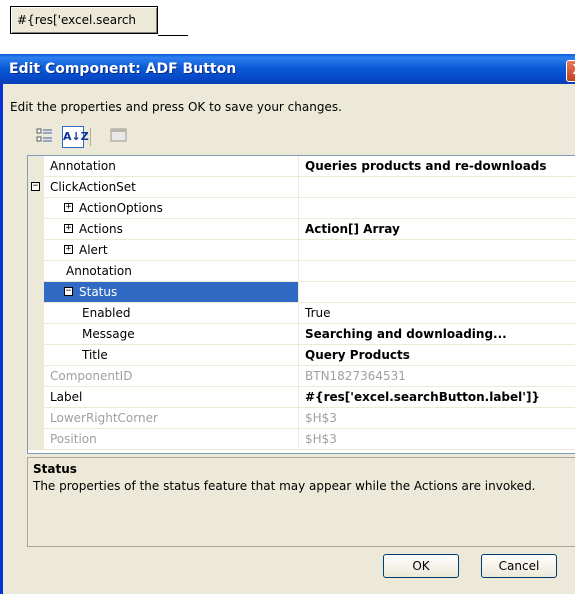 Image resolution: width=575 pixels, height=594 pixels. What do you see at coordinates (84, 20) in the screenshot?
I see `excel-cell-button: #{res['excel.search` at bounding box center [84, 20].